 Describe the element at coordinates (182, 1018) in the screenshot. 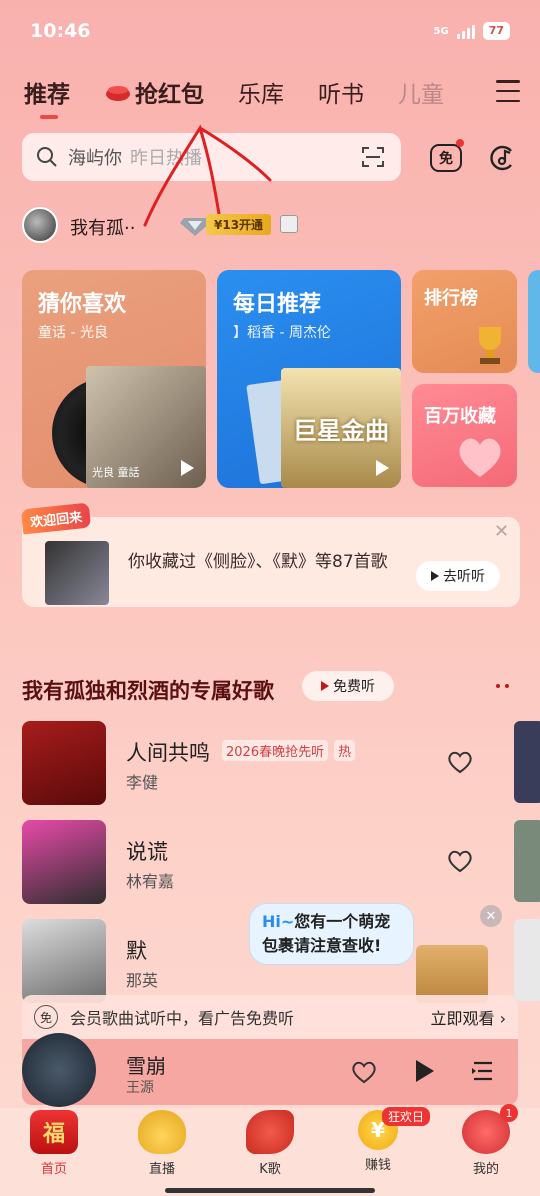

I see `ad-text: 会员歌曲试听中，看广告免费听` at that location.